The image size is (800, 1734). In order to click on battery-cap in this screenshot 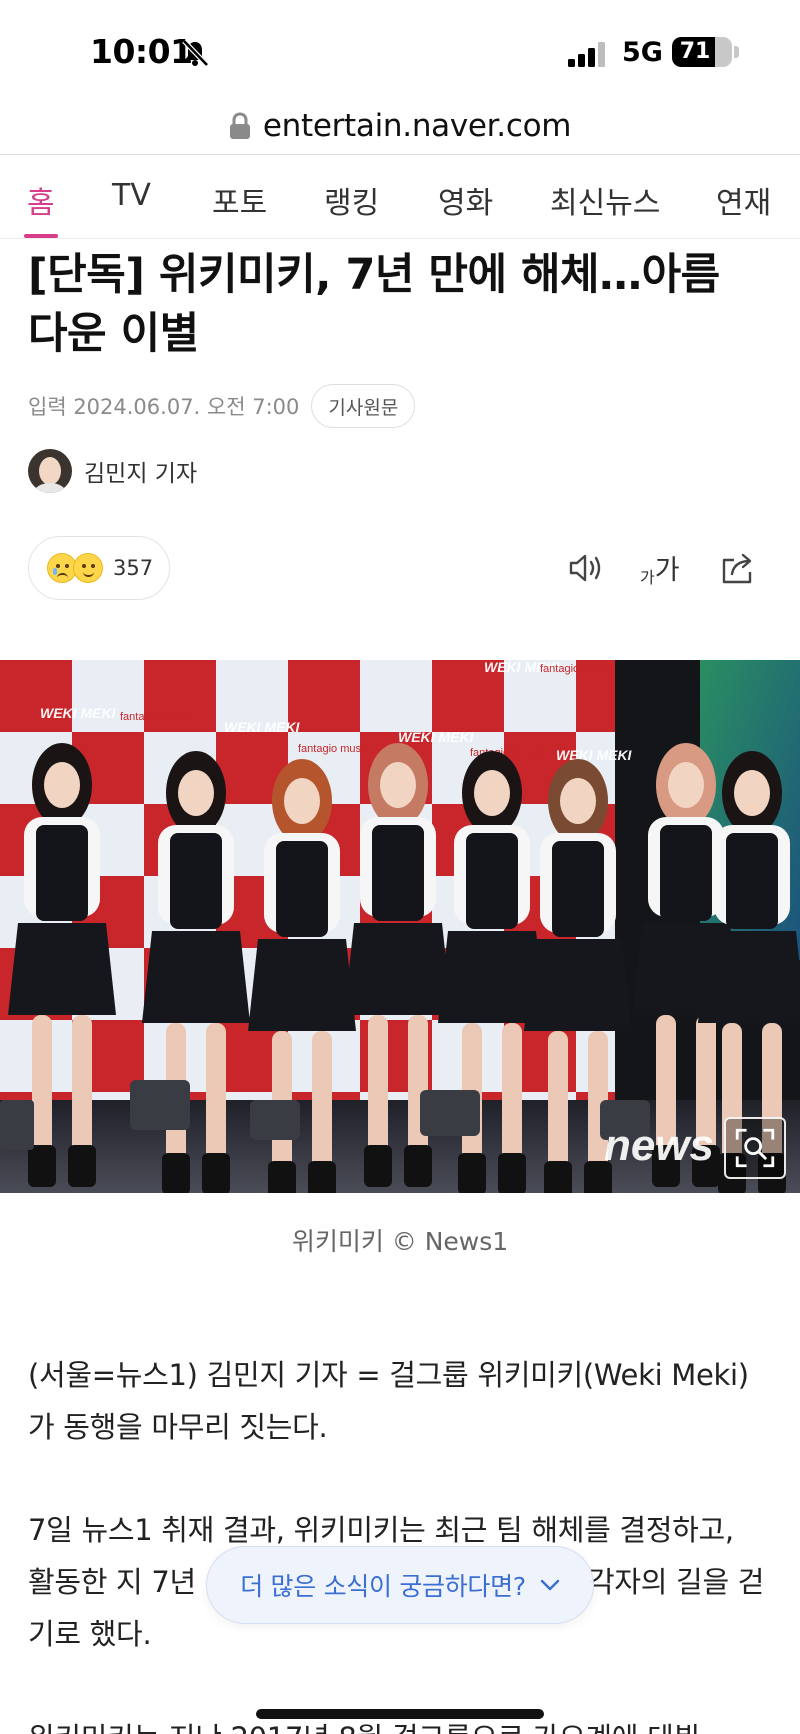, I will do `click(736, 52)`.